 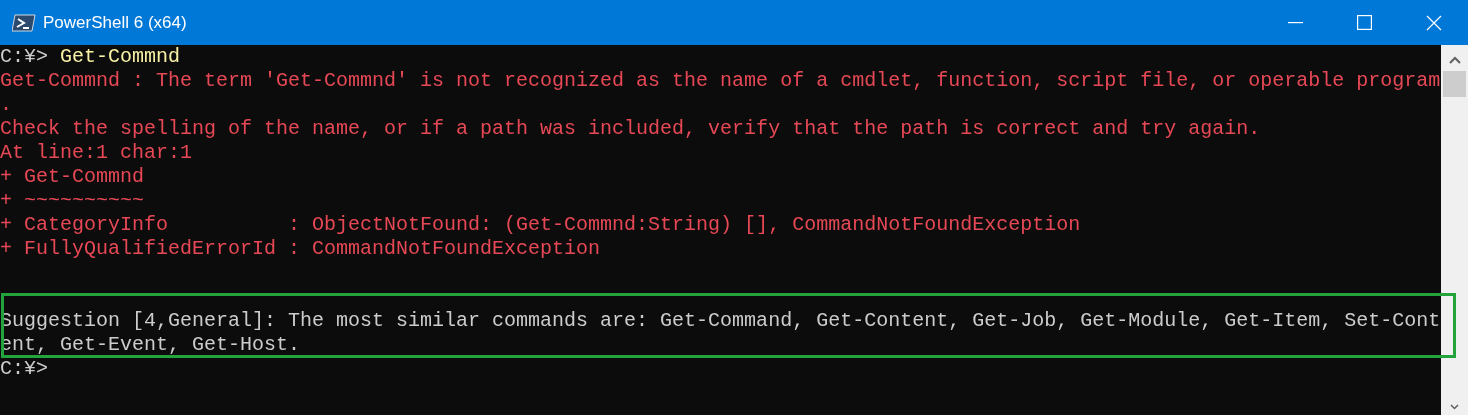 I want to click on error-text: + FullyQualifiedErrorId : CommandNotFoundException, so click(x=300, y=249).